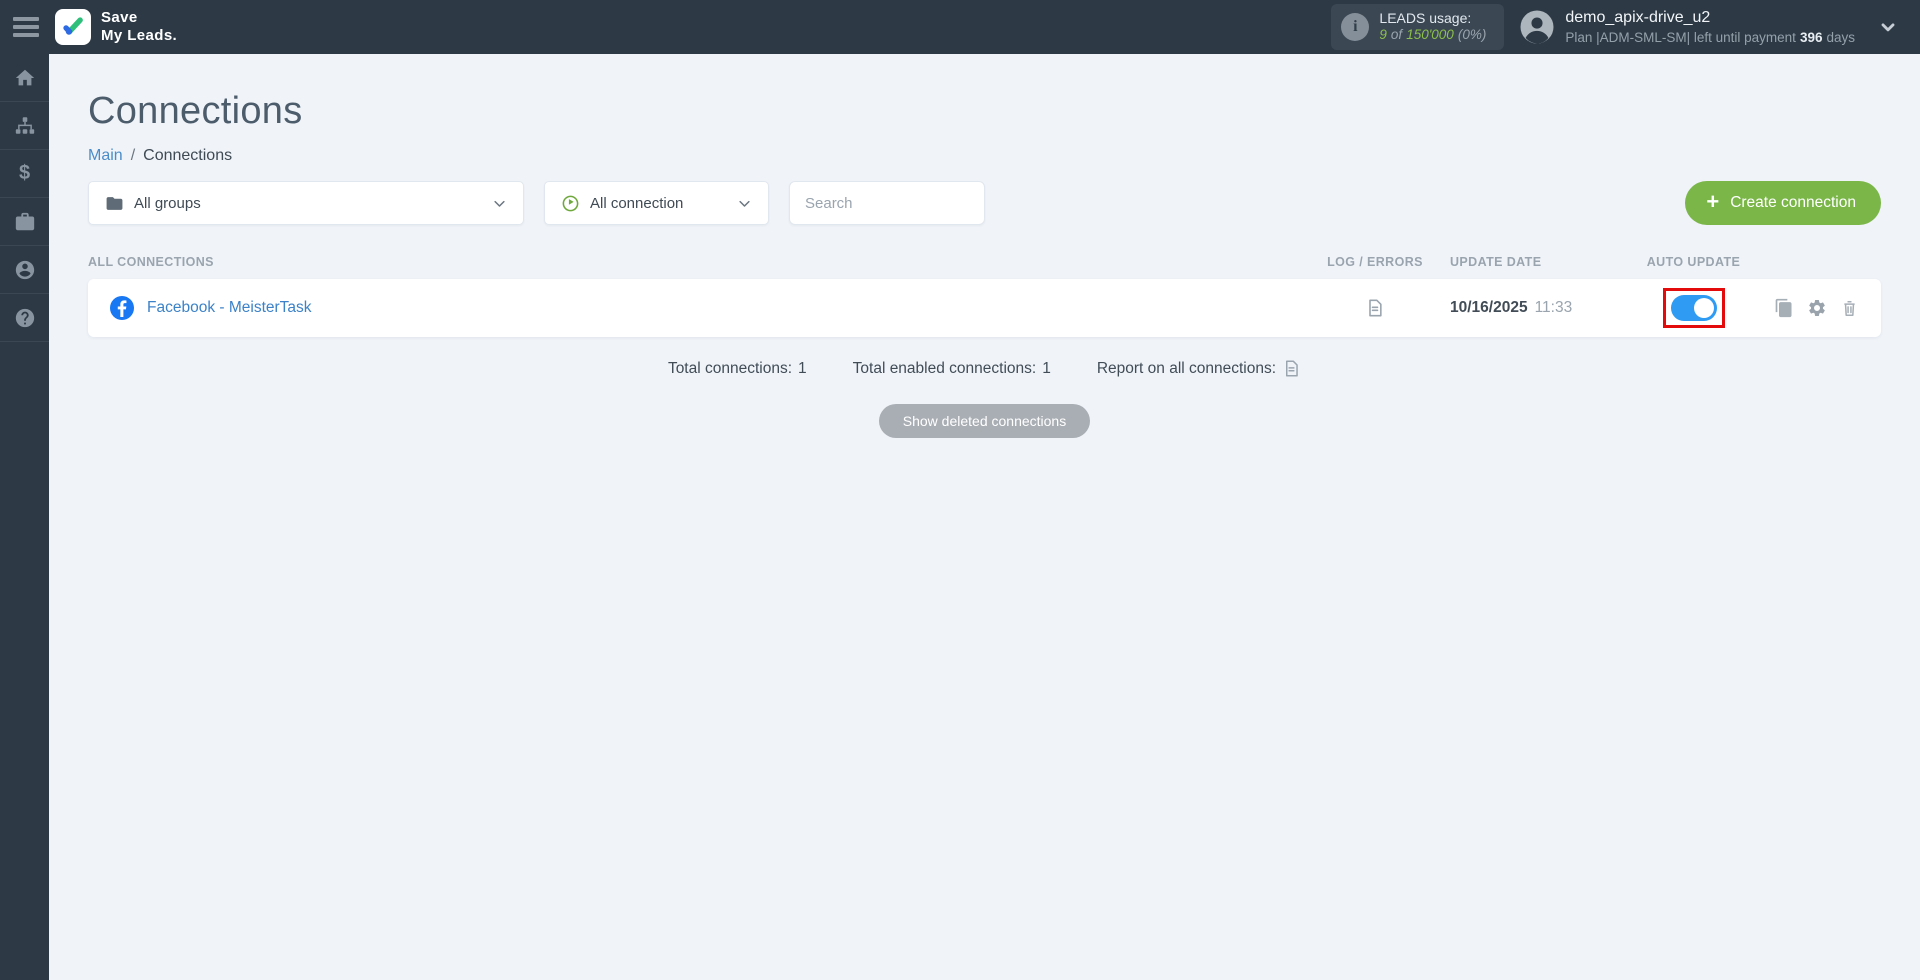 The width and height of the screenshot is (1920, 980). What do you see at coordinates (984, 308) in the screenshot?
I see `connection-row: Facebook - MeisterTask 10/16/2025 11:33` at bounding box center [984, 308].